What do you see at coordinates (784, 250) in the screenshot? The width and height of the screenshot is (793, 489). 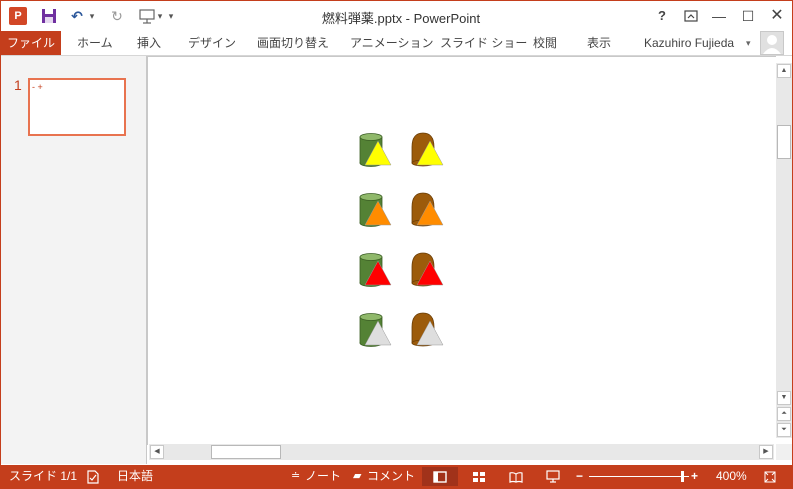 I see `vertical-scrollbar: ▲ ▼ ⏶ ⏷` at bounding box center [784, 250].